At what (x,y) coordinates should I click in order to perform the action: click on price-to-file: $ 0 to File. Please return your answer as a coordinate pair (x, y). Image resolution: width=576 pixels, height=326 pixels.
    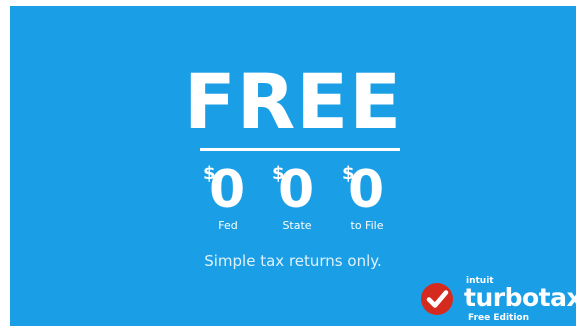
    Looking at the image, I should click on (367, 201).